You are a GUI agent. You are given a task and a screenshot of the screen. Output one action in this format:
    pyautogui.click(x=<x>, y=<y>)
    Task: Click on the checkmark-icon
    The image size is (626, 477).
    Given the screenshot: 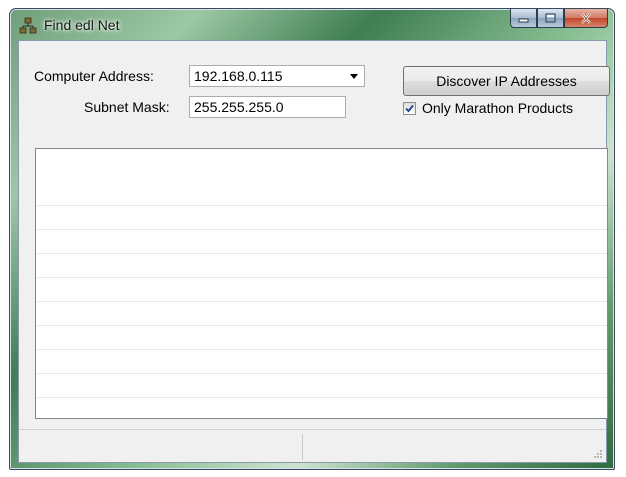 What is the action you would take?
    pyautogui.click(x=409, y=108)
    